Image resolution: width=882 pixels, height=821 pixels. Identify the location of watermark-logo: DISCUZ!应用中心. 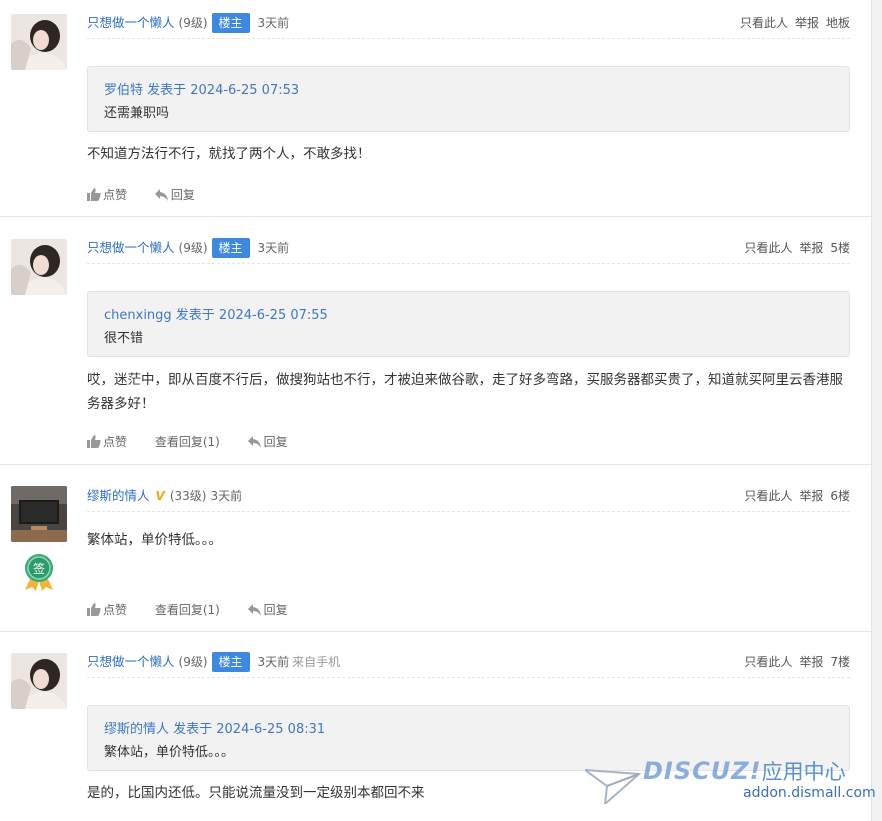
(744, 771).